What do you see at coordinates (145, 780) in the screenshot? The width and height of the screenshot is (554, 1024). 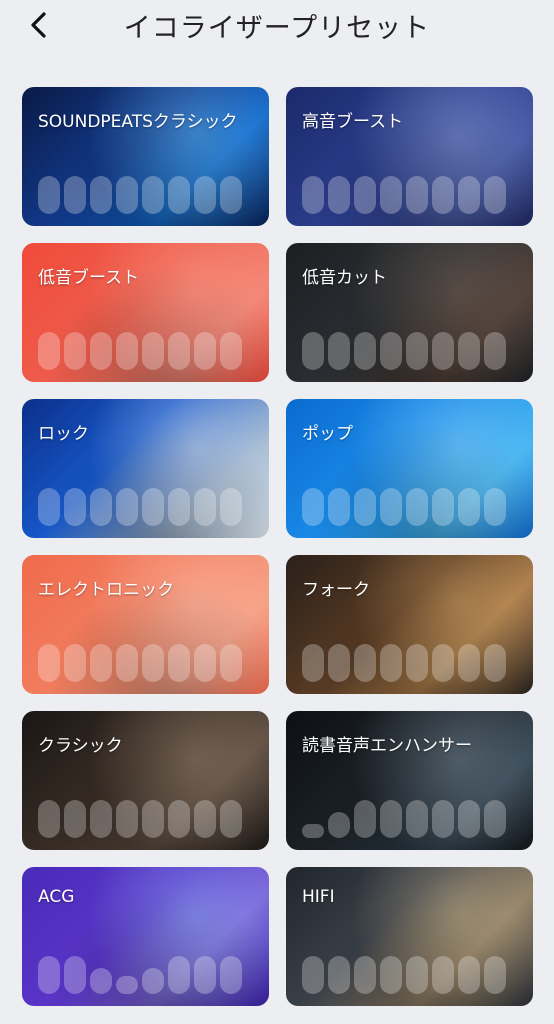 I see `preset-card: クラシック` at bounding box center [145, 780].